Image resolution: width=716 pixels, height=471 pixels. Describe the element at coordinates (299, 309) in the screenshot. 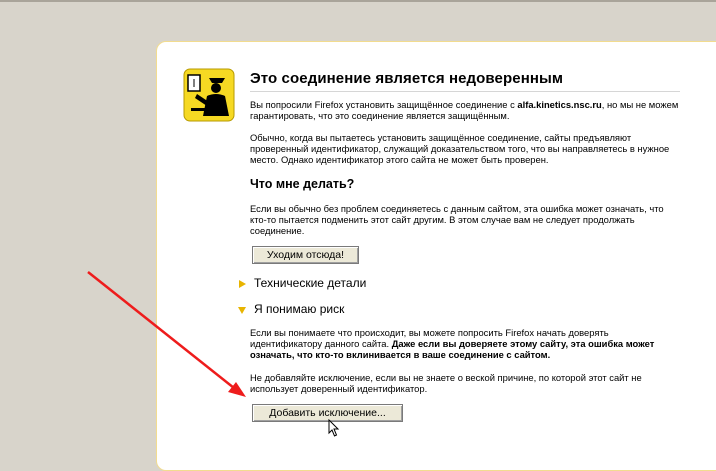

I see `understand-risks-toggle: Я понимаю риск` at that location.